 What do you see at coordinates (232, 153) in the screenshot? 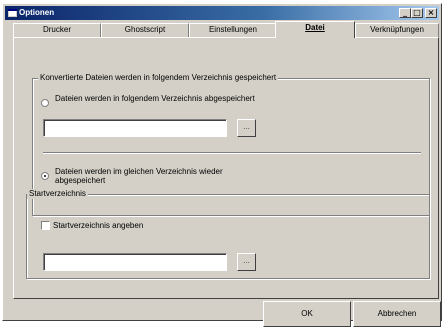
I see `convert-separator` at bounding box center [232, 153].